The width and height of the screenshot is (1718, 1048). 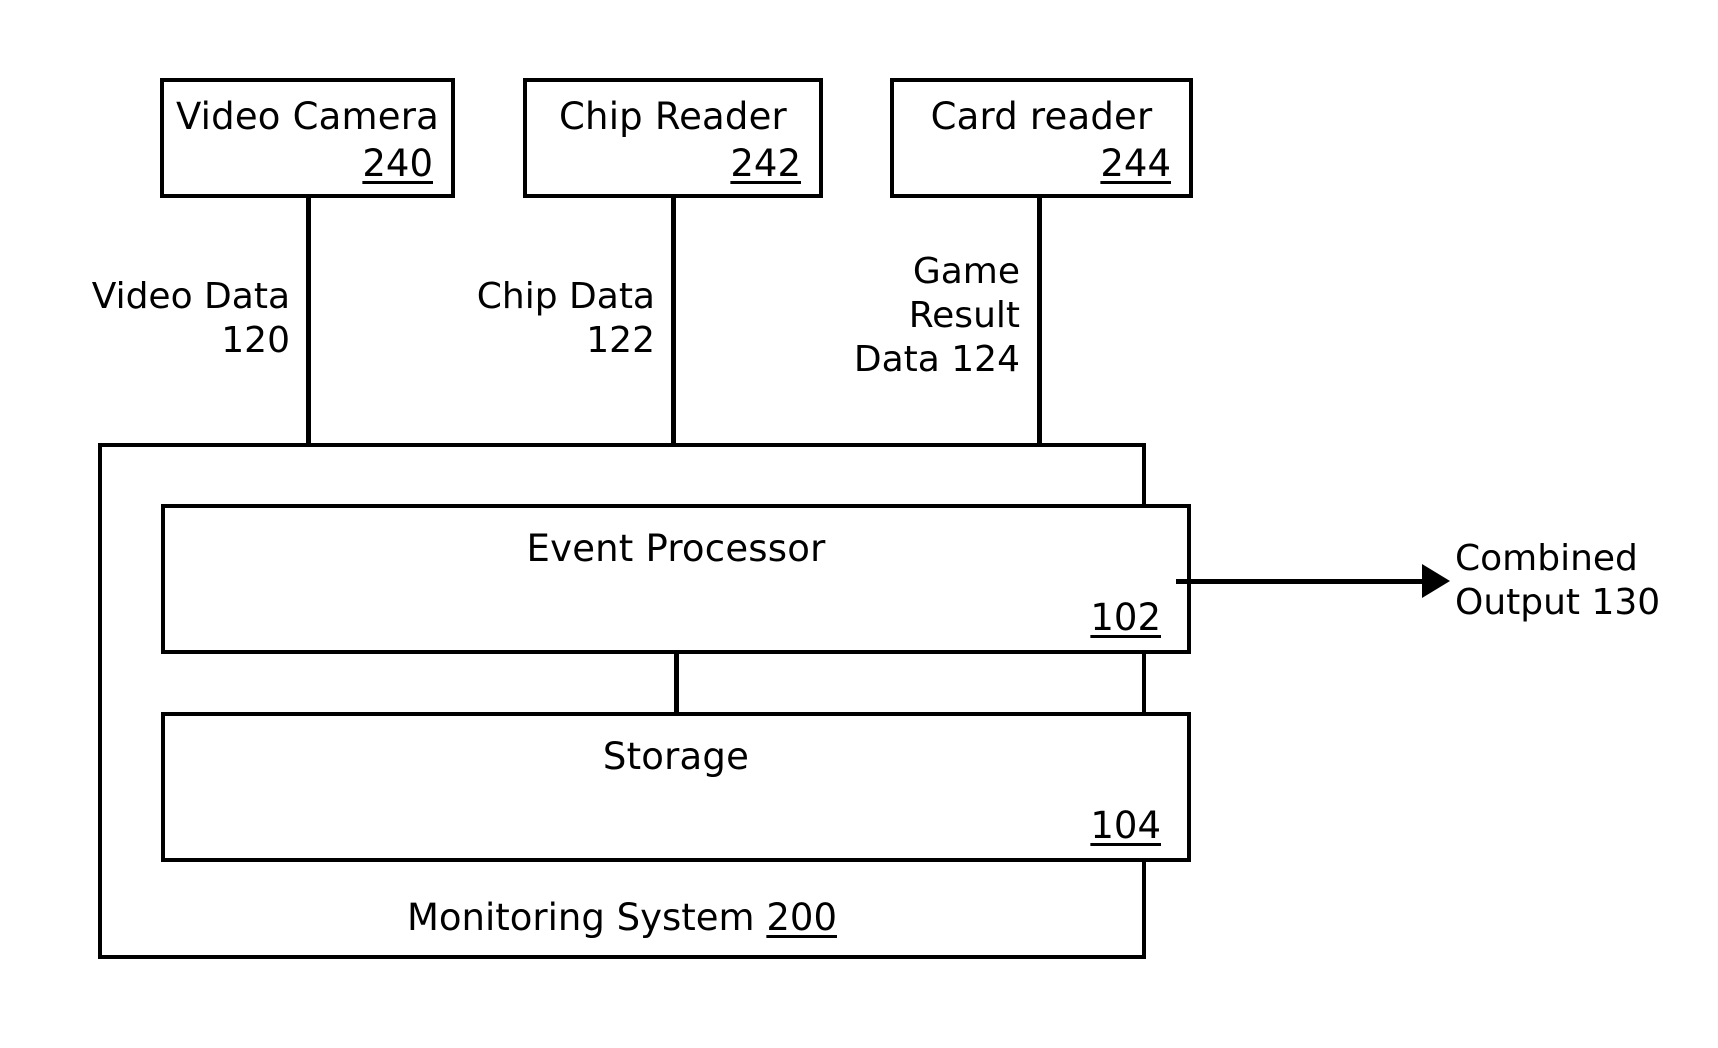 I want to click on component-box-event-processor-label: Event Processor, so click(x=676, y=548).